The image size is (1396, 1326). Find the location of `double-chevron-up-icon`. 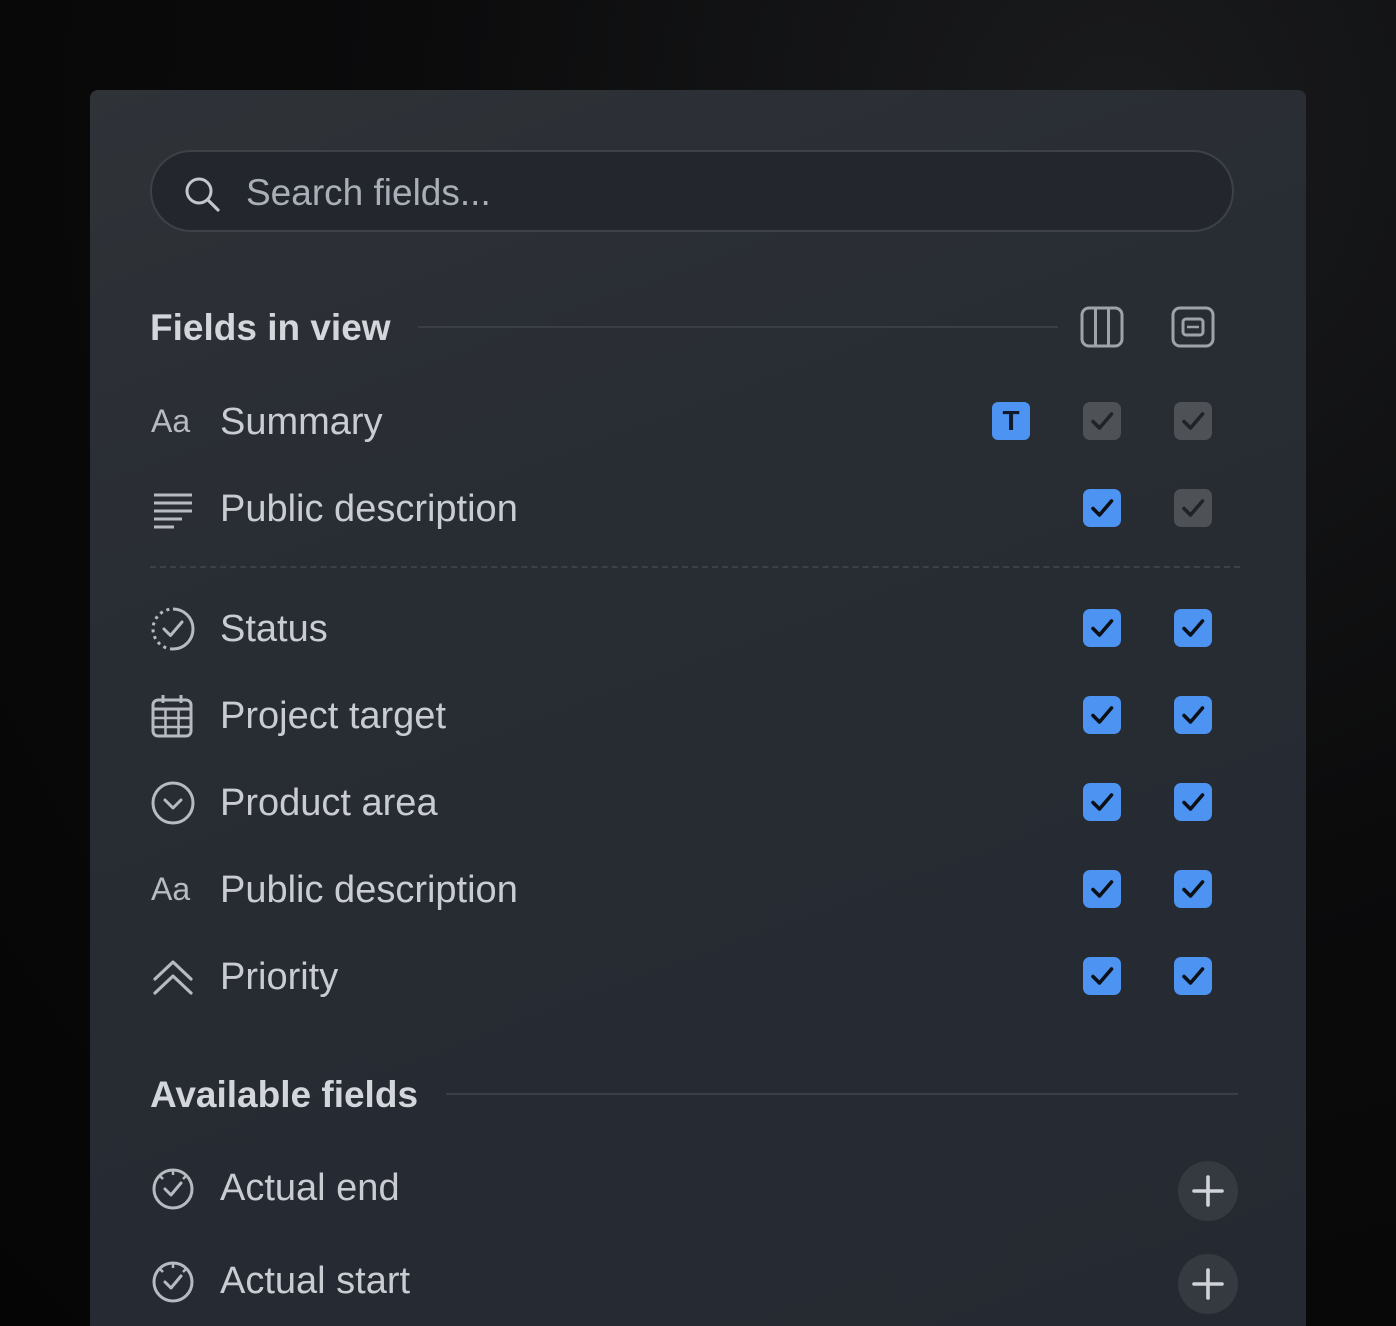

double-chevron-up-icon is located at coordinates (173, 977).